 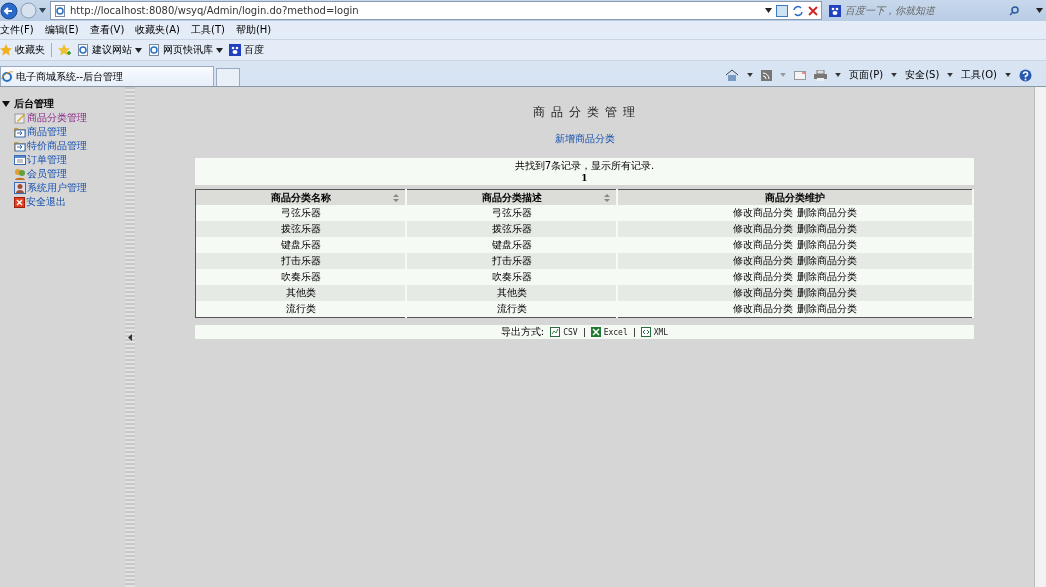 What do you see at coordinates (107, 30) in the screenshot?
I see `menu-item: 查看(V)` at bounding box center [107, 30].